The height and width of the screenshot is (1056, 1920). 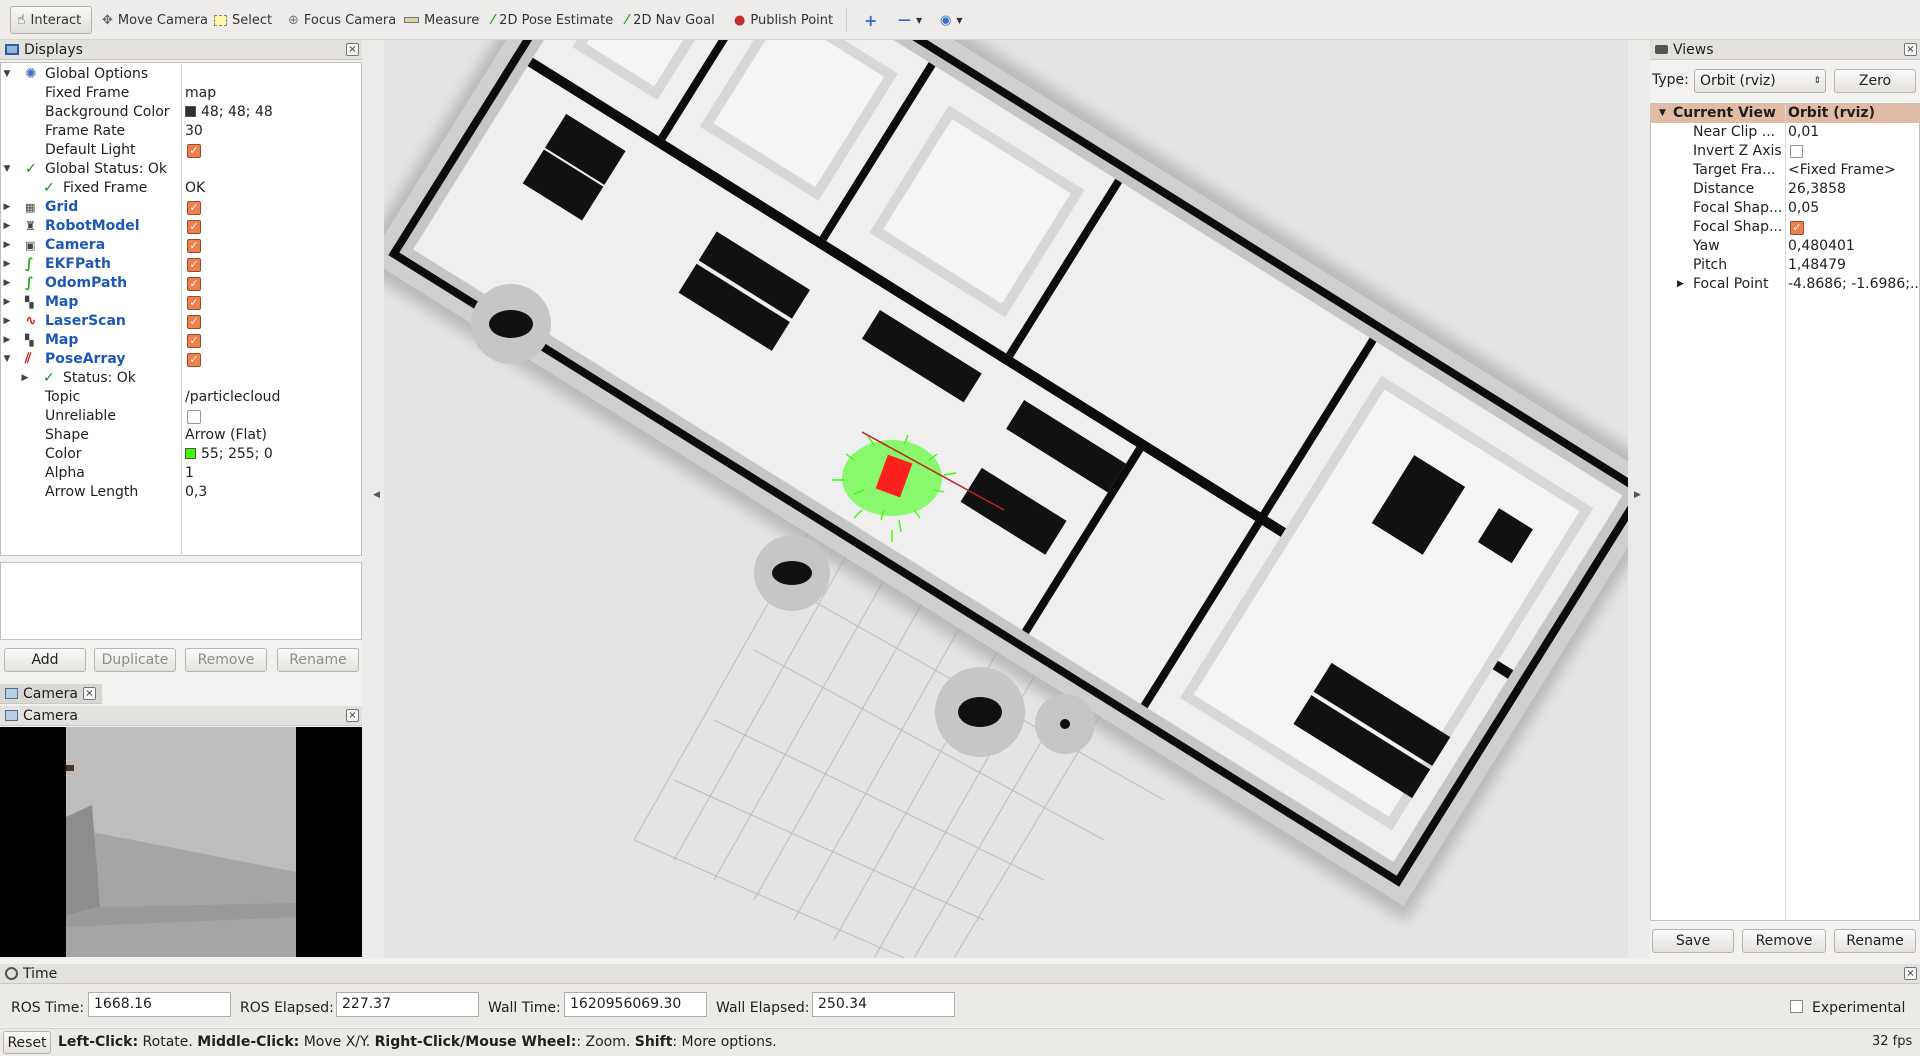 I want to click on tab-camera: Camera ×, so click(x=51, y=694).